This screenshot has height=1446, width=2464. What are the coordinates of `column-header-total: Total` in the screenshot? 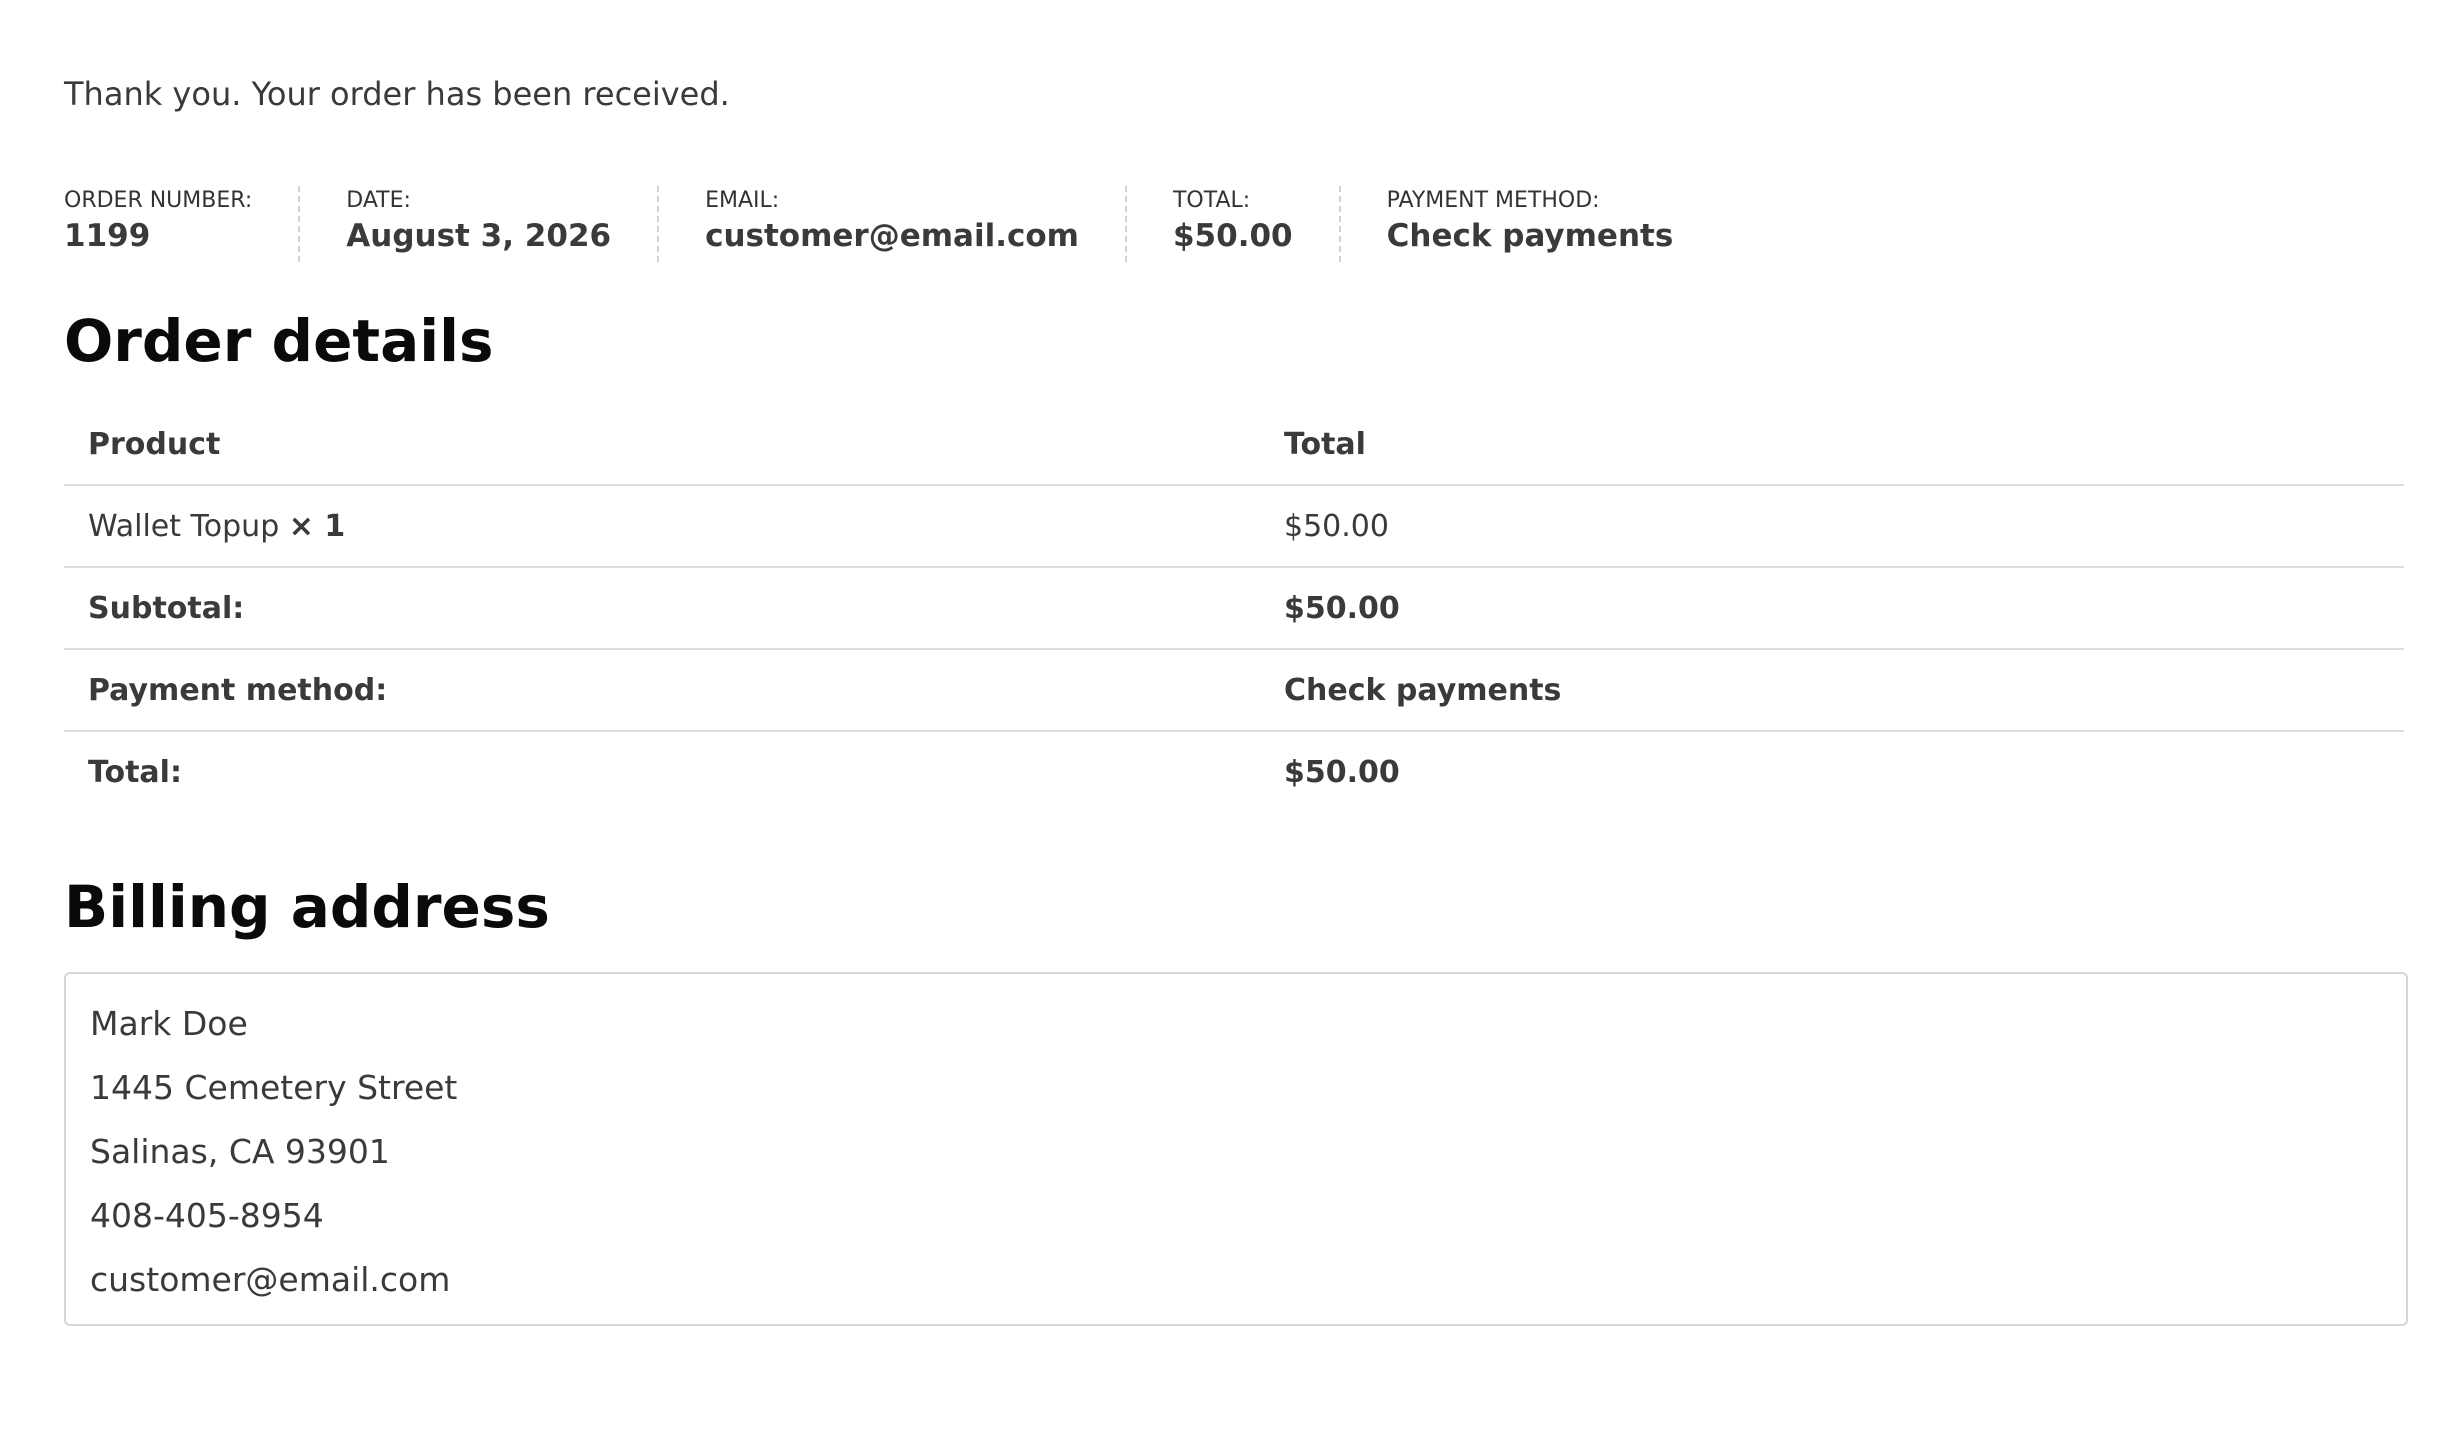 It's located at (1832, 445).